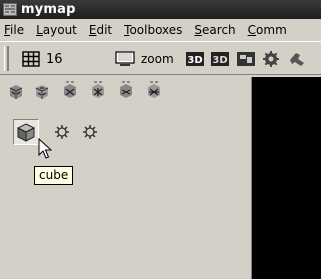  I want to click on 3d-icon: 3D, so click(195, 59).